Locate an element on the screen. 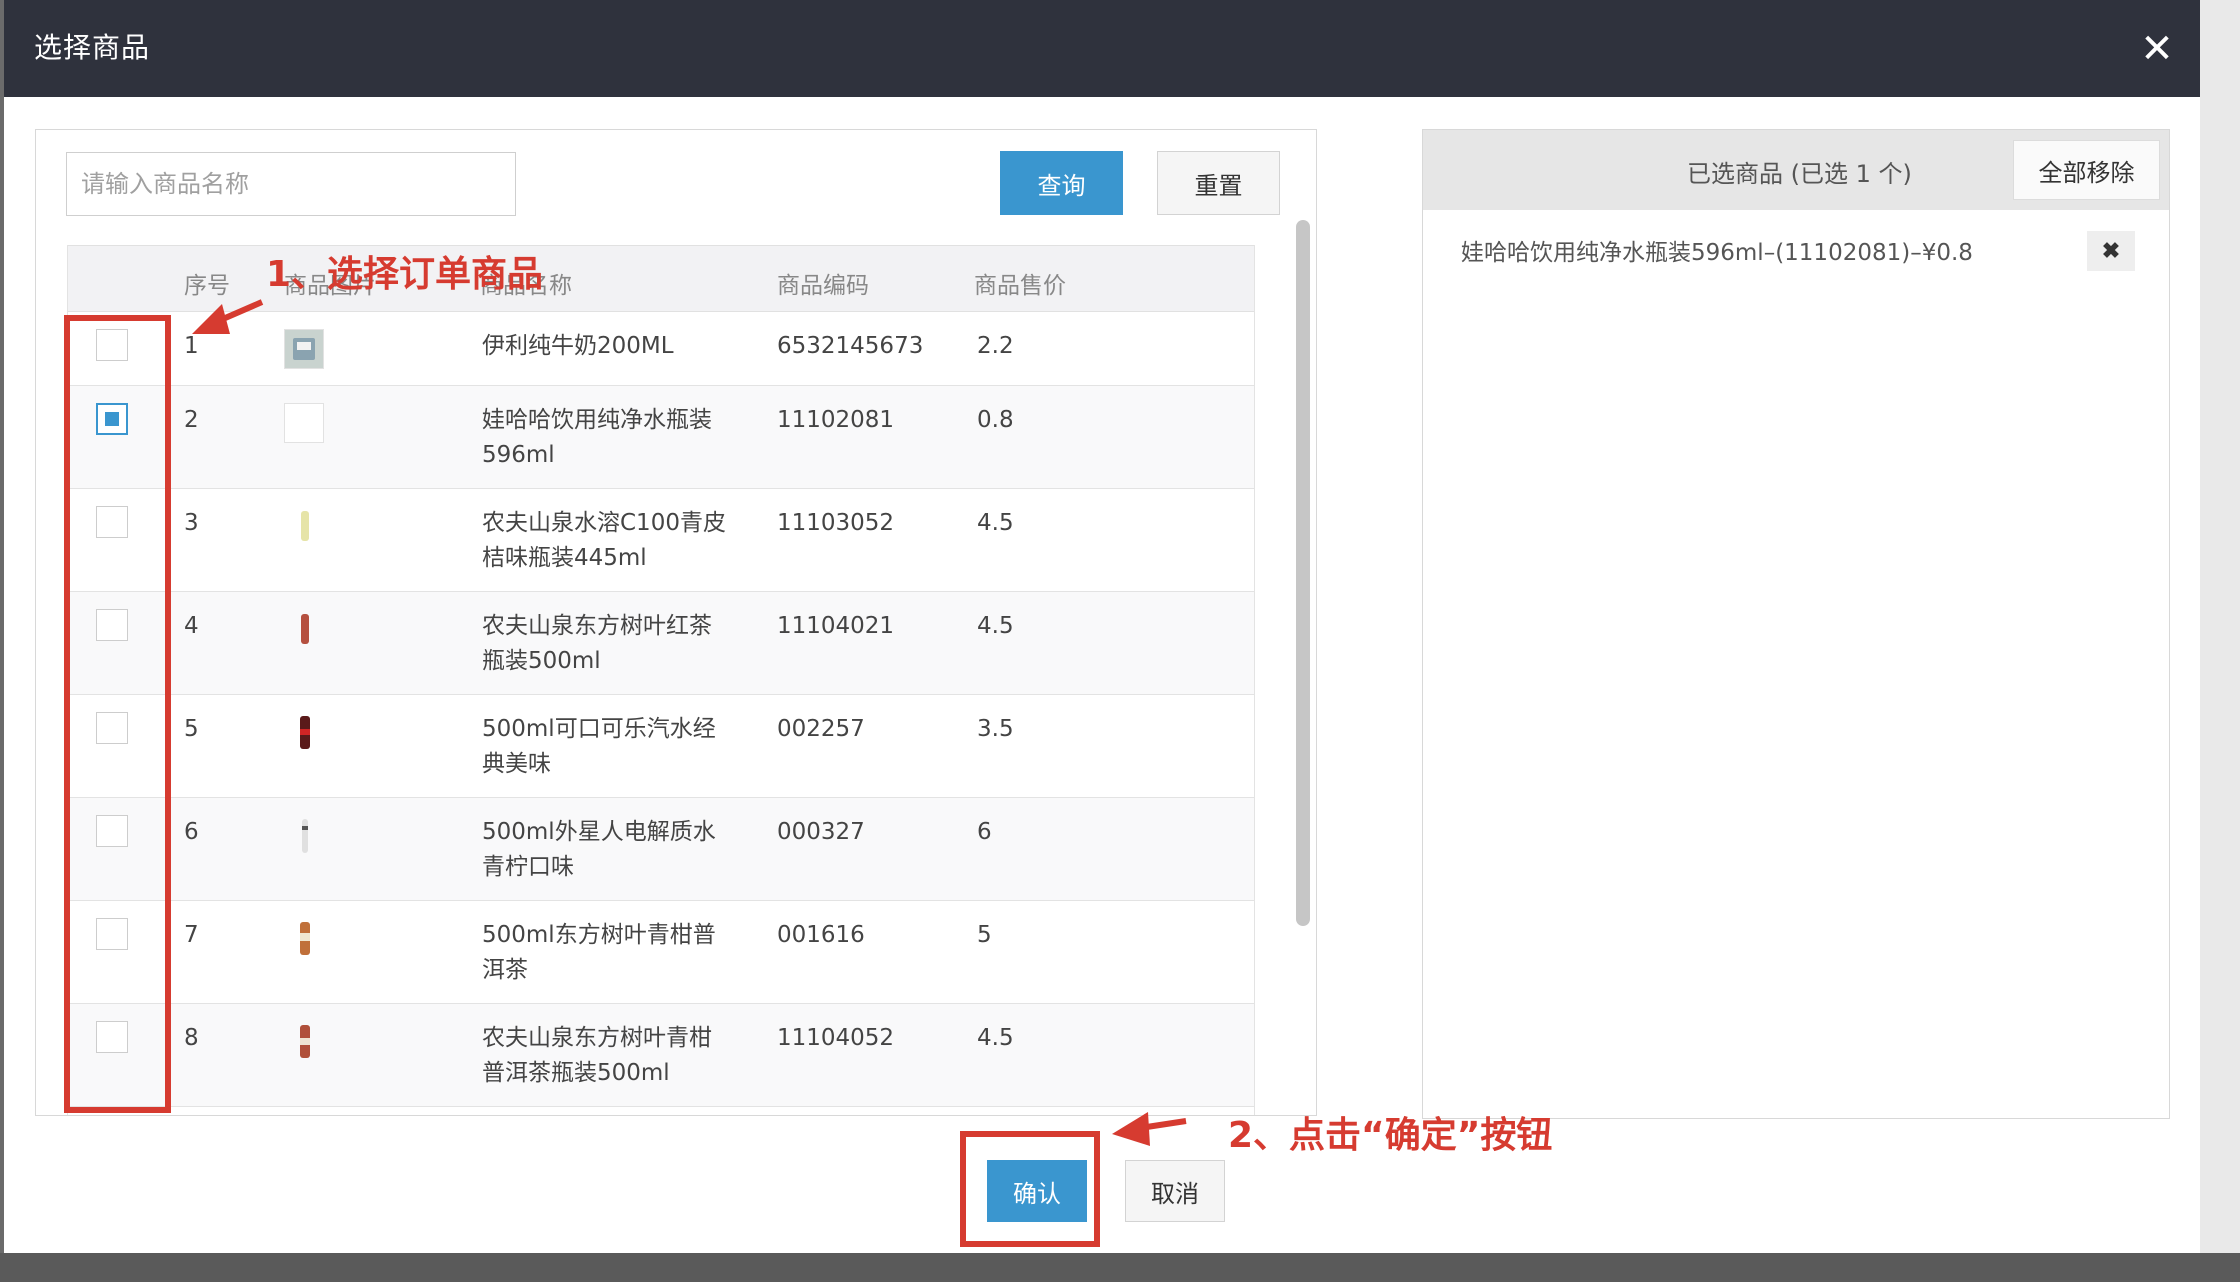 The height and width of the screenshot is (1282, 2240). row-price: 0.8 is located at coordinates (995, 420).